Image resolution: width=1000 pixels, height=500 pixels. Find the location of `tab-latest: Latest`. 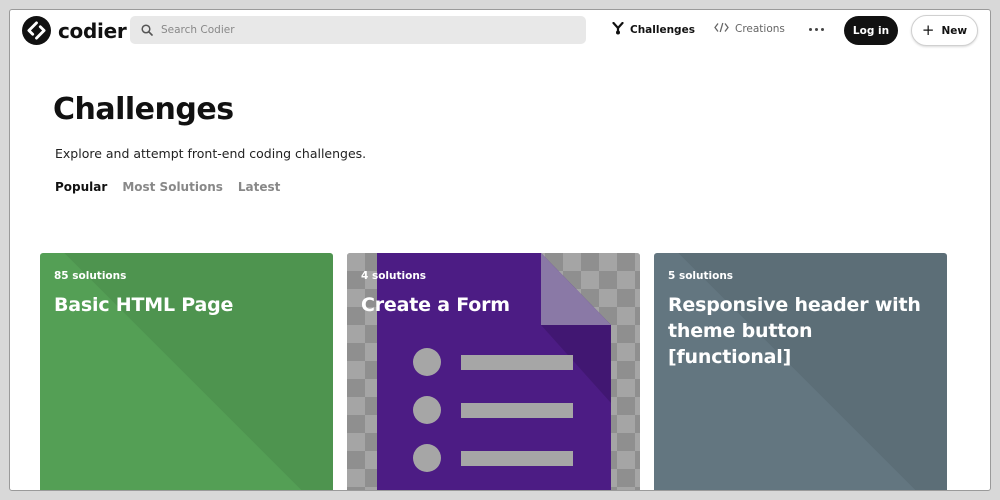

tab-latest: Latest is located at coordinates (259, 187).